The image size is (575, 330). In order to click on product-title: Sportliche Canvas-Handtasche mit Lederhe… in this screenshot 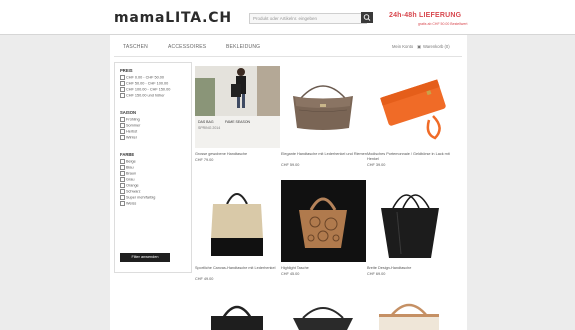, I will do `click(239, 268)`.